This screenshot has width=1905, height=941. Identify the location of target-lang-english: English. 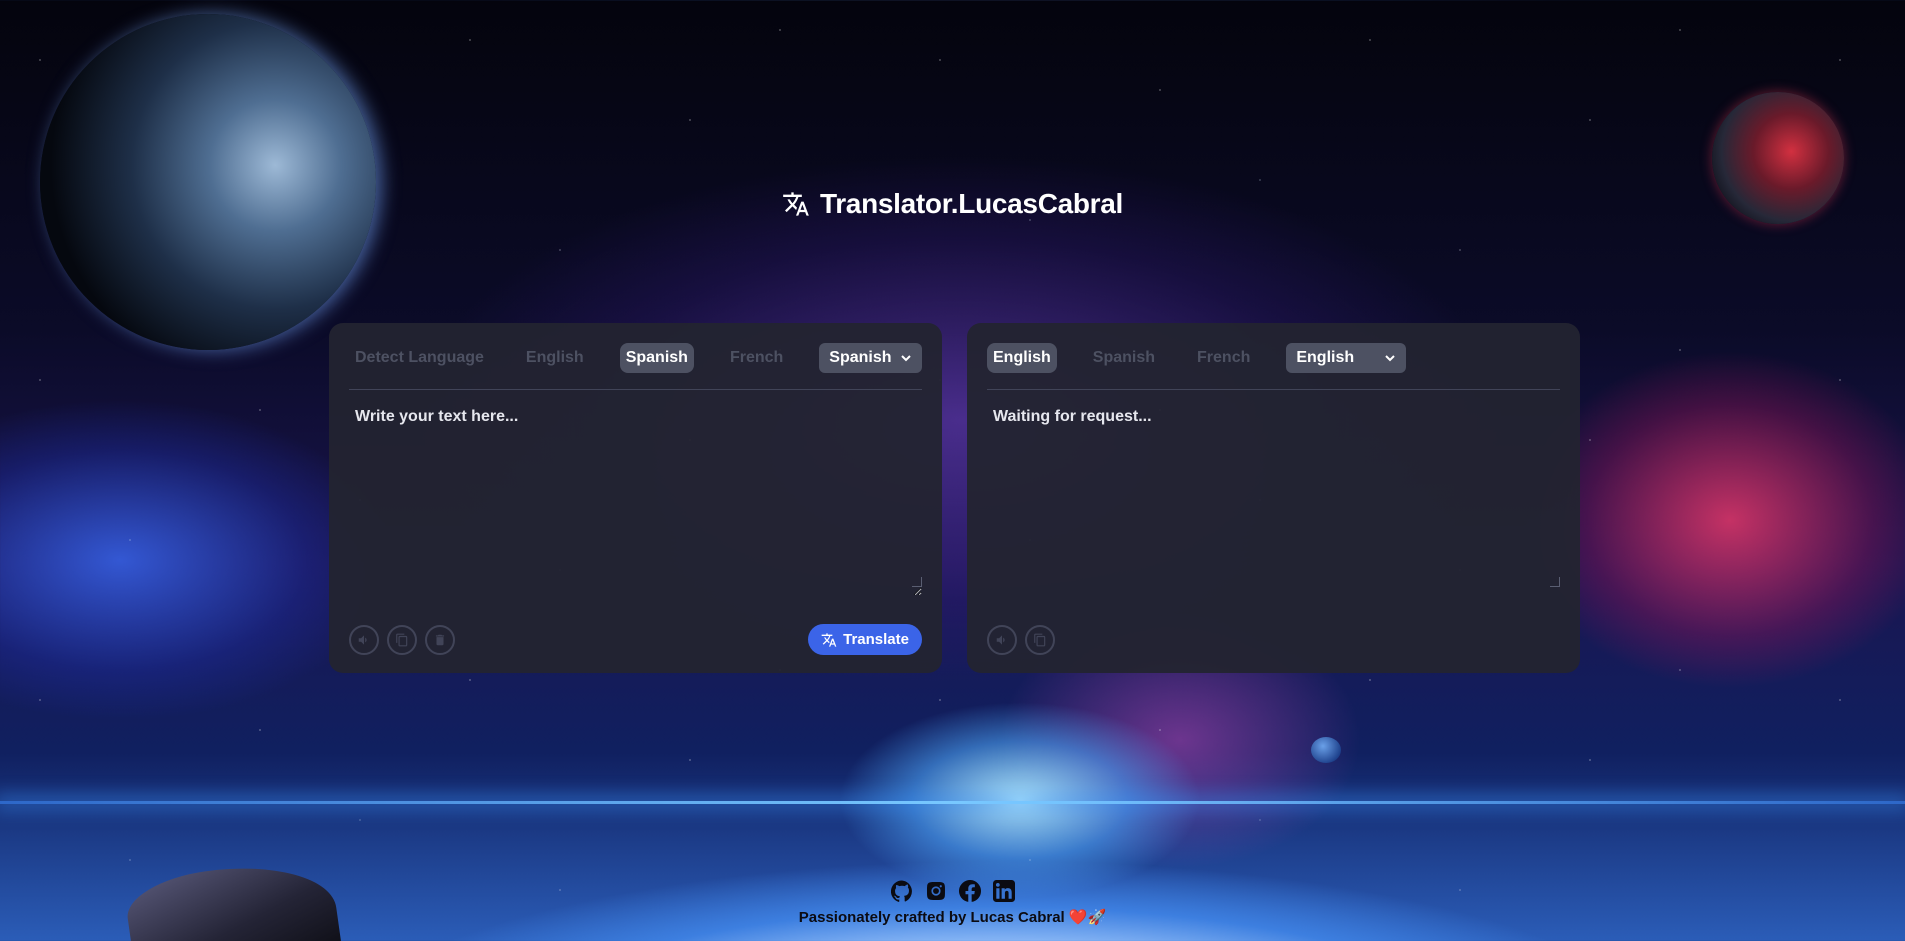
(1022, 358).